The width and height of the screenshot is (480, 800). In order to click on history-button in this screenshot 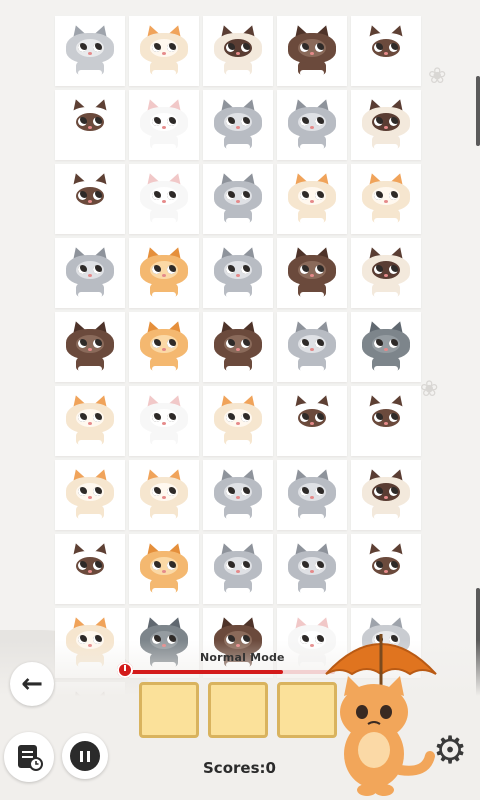, I will do `click(29, 757)`.